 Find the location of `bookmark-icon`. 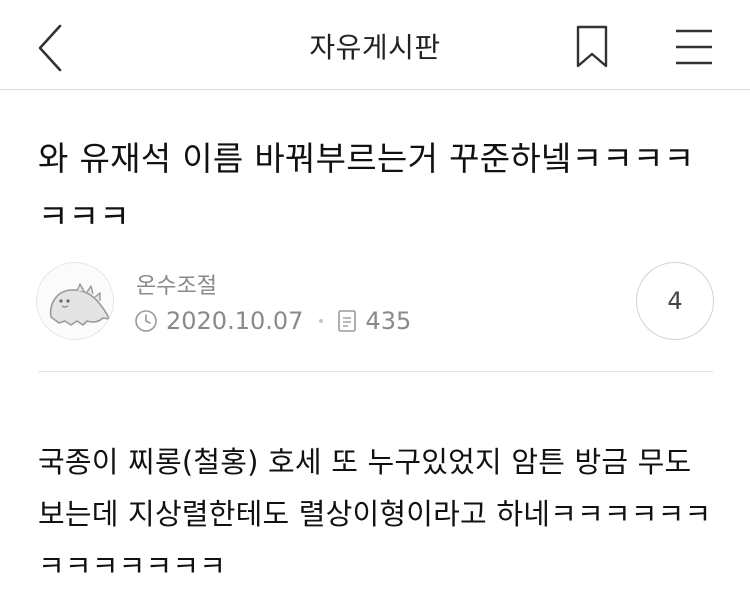

bookmark-icon is located at coordinates (592, 46).